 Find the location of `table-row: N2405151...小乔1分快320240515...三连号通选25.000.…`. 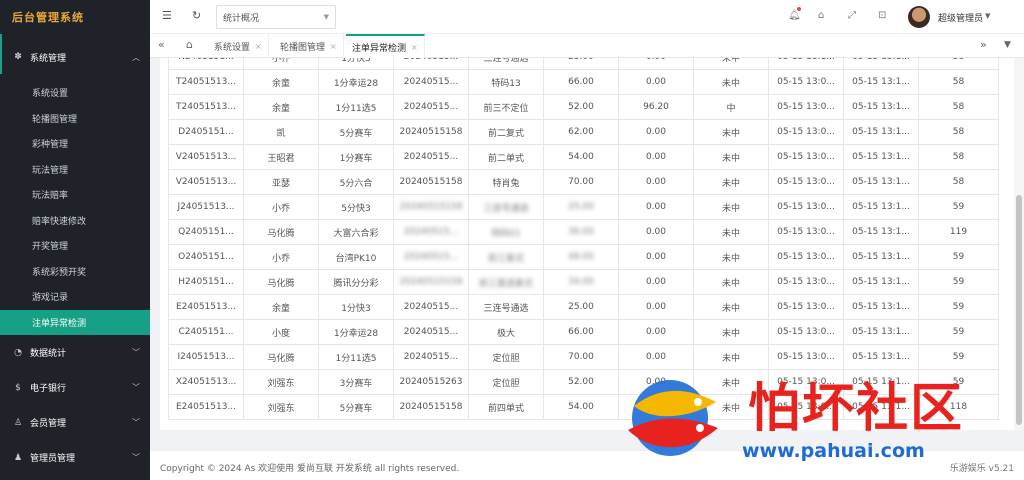

table-row: N2405151...小乔1分快320240515...三连号通选25.000.… is located at coordinates (583, 64).